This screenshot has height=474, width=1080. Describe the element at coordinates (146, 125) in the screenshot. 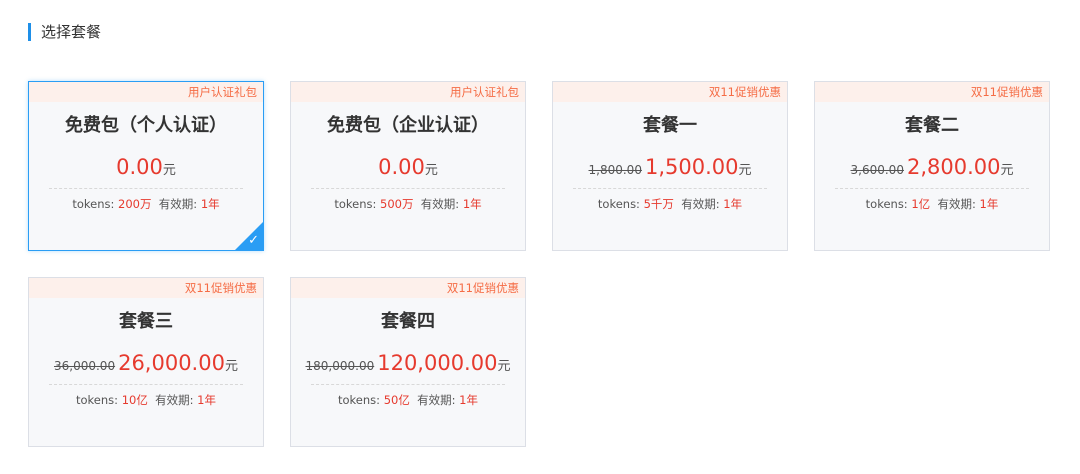

I see `package-name: 免费包（个人认证）` at that location.